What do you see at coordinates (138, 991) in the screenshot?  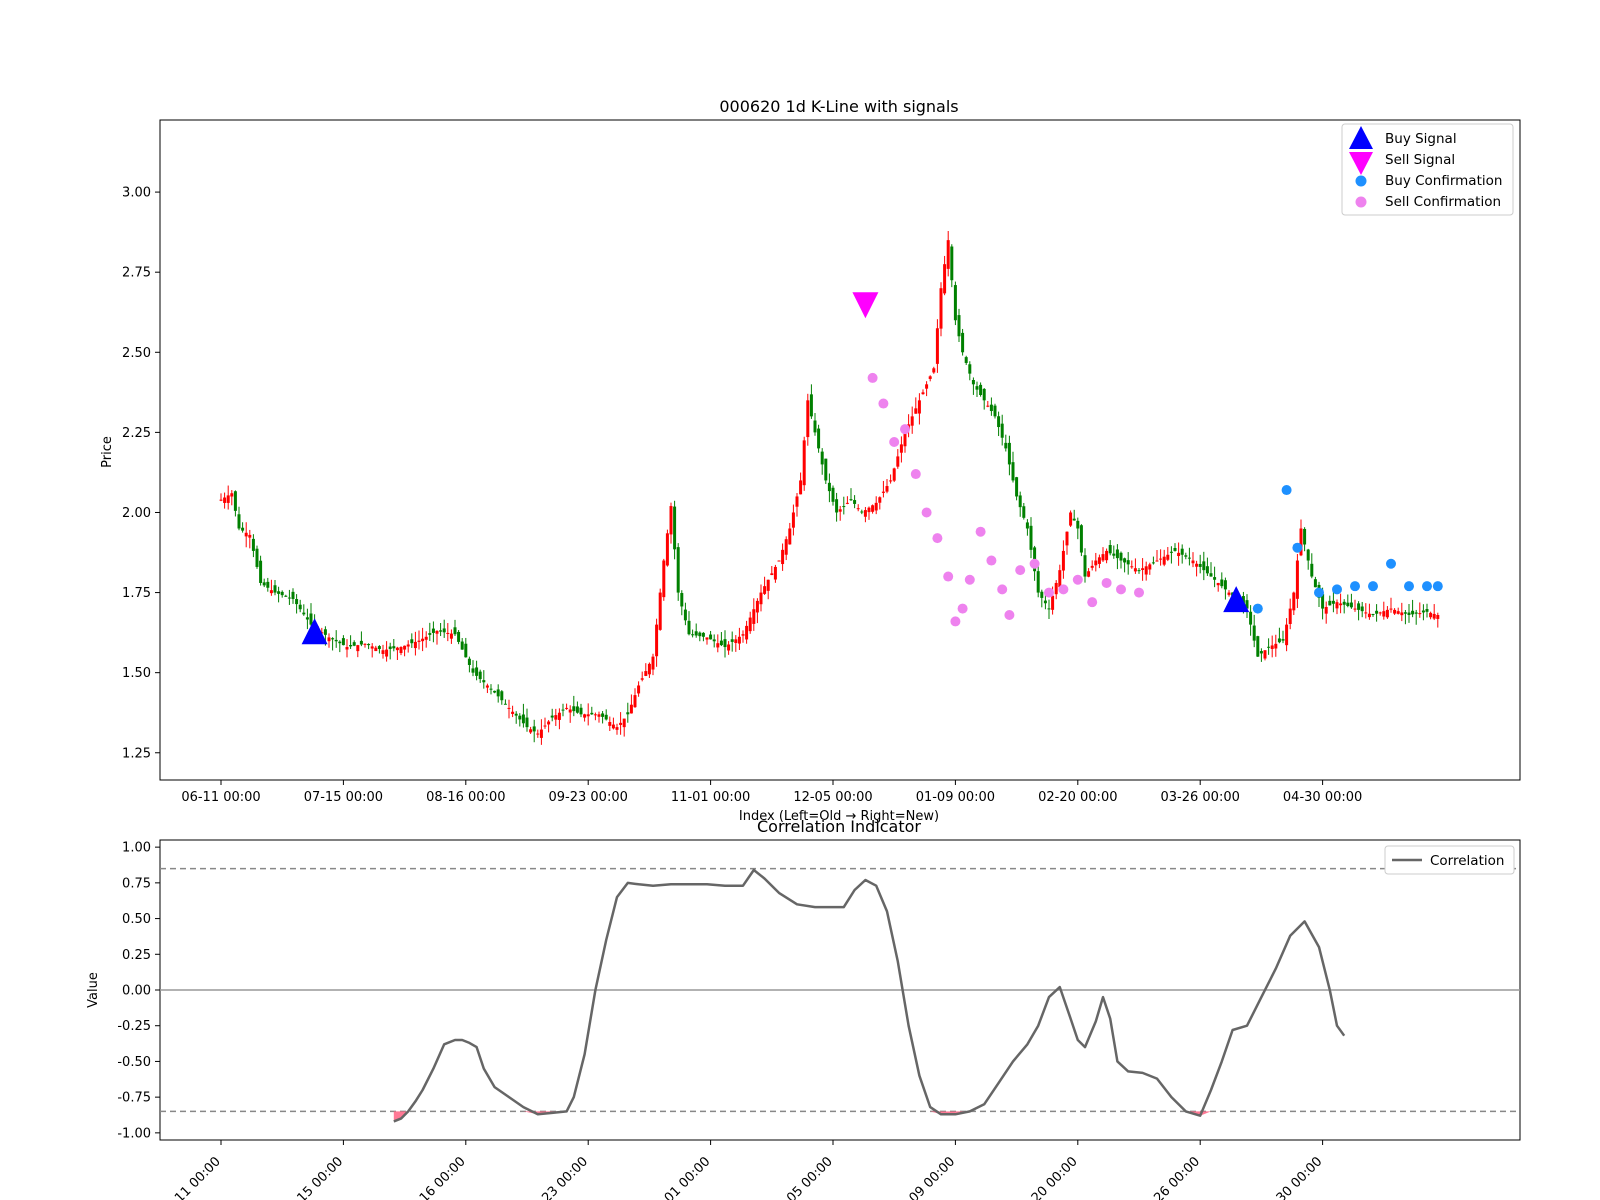 I see `correlation-y-ticks: -1.00 -0.75 -0.50 -0.25 0.00 0.25 0.50 0.75 1.00` at bounding box center [138, 991].